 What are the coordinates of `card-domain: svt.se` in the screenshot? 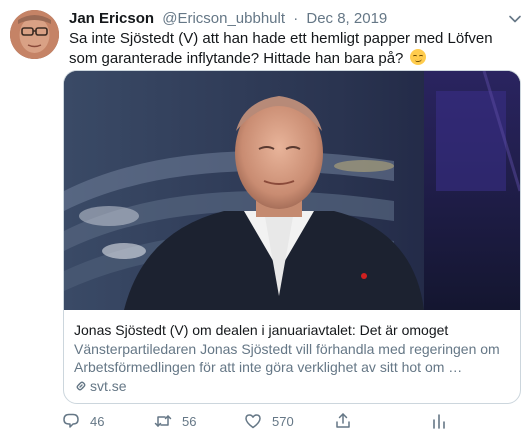 It's located at (100, 386).